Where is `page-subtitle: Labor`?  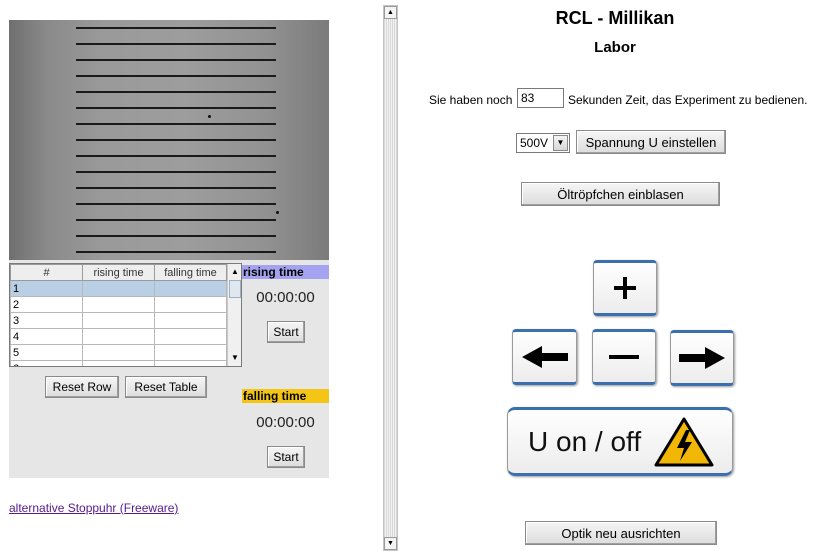 page-subtitle: Labor is located at coordinates (615, 47).